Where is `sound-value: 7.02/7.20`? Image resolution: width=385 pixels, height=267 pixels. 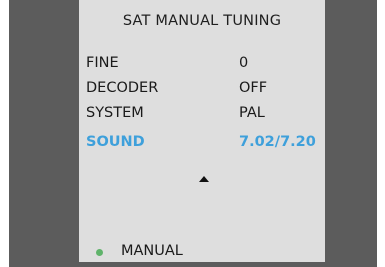
sound-value: 7.02/7.20 is located at coordinates (277, 142).